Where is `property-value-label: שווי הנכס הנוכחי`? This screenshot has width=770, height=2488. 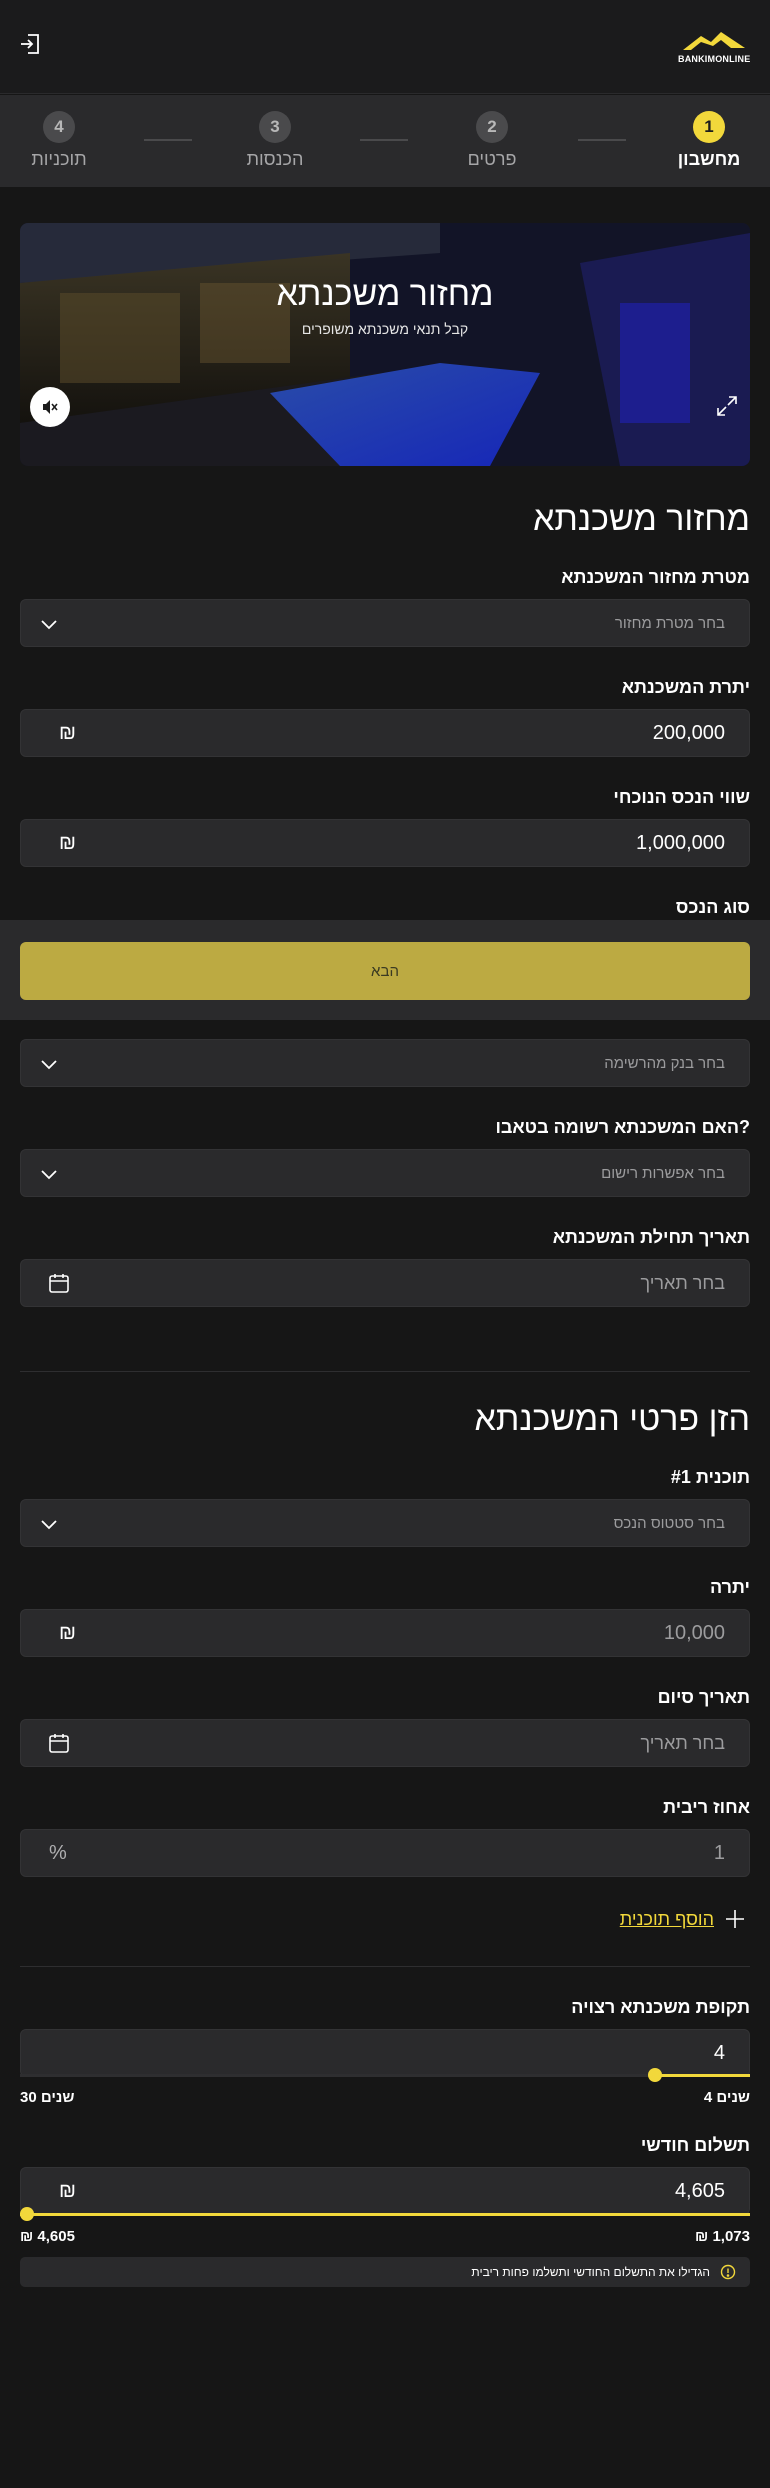 property-value-label: שווי הנכס הנוכחי is located at coordinates (681, 797).